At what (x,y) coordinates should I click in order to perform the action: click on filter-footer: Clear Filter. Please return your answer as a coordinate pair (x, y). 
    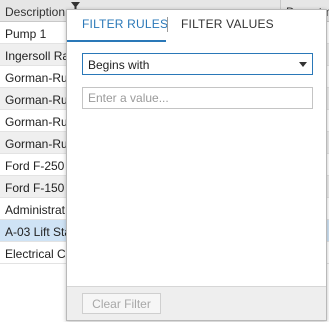
    Looking at the image, I should click on (196, 303).